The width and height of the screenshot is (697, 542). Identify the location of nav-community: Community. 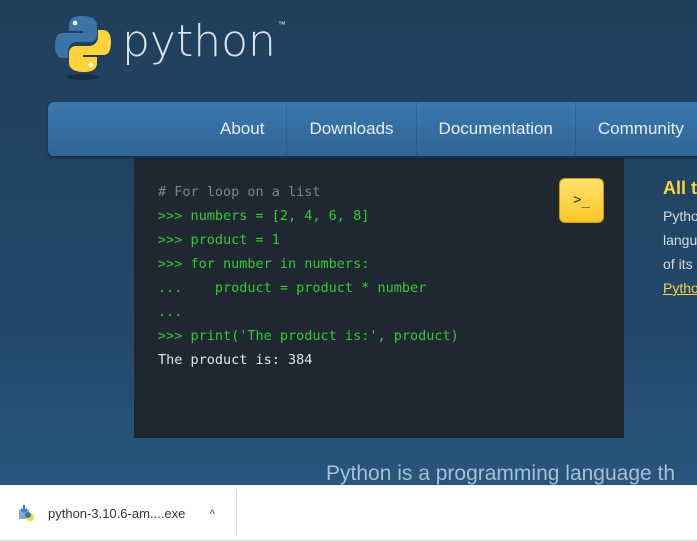
(635, 129).